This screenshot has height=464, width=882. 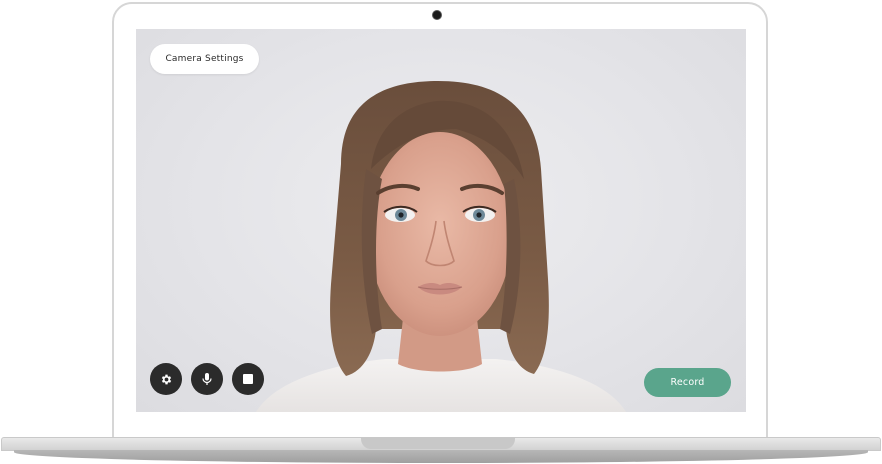 I want to click on gear-icon, so click(x=166, y=379).